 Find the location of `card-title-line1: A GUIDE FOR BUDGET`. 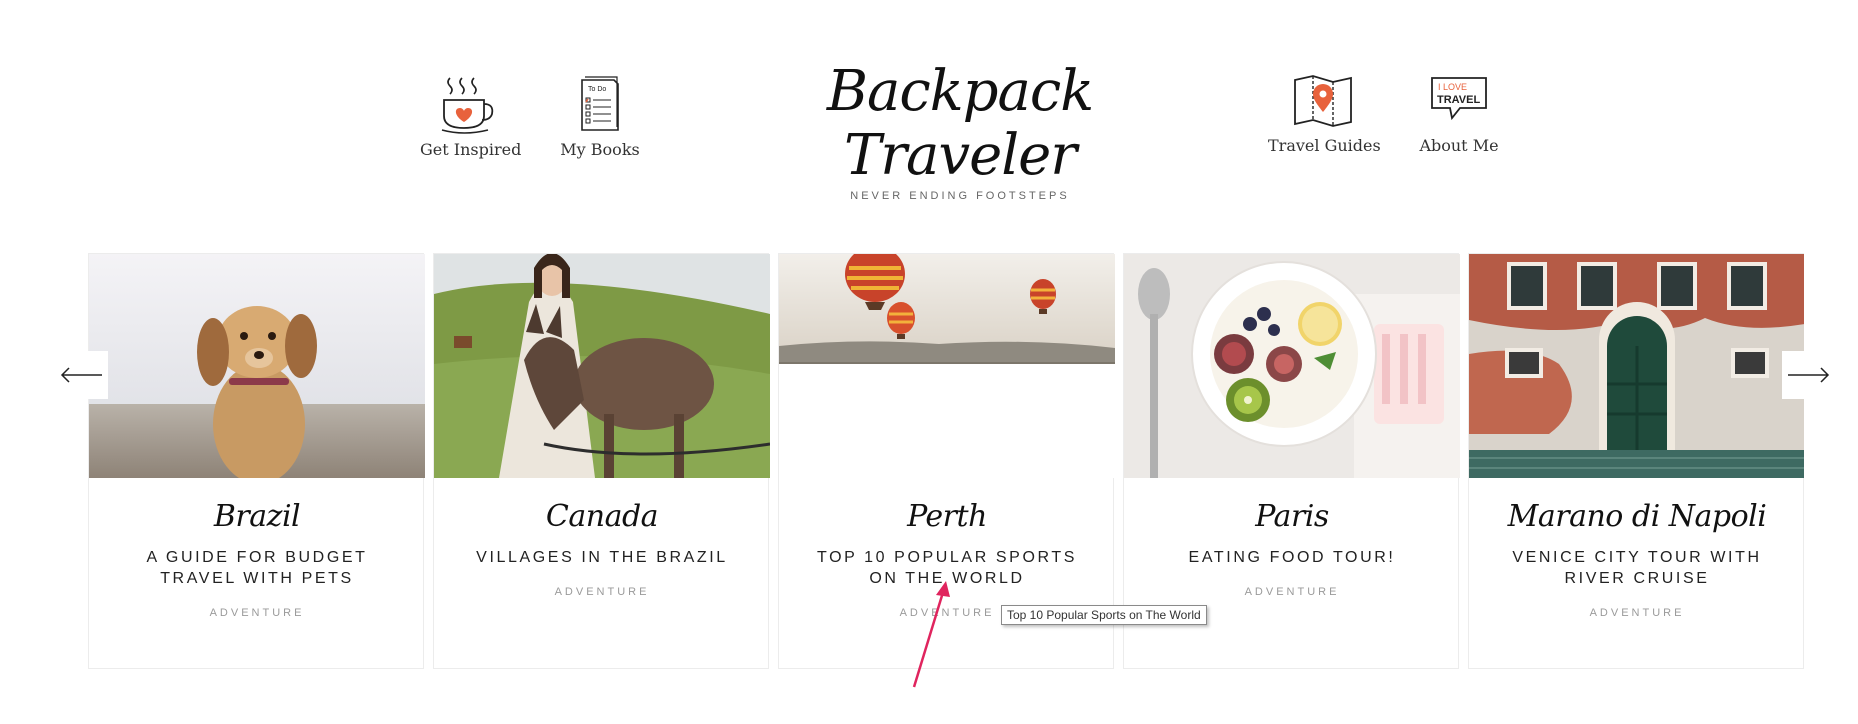

card-title-line1: A GUIDE FOR BUDGET is located at coordinates (257, 557).